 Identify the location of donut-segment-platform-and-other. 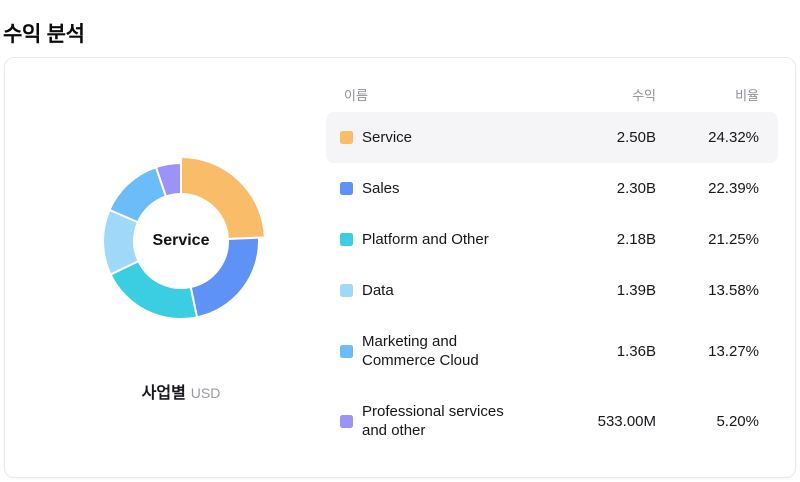
(154, 290).